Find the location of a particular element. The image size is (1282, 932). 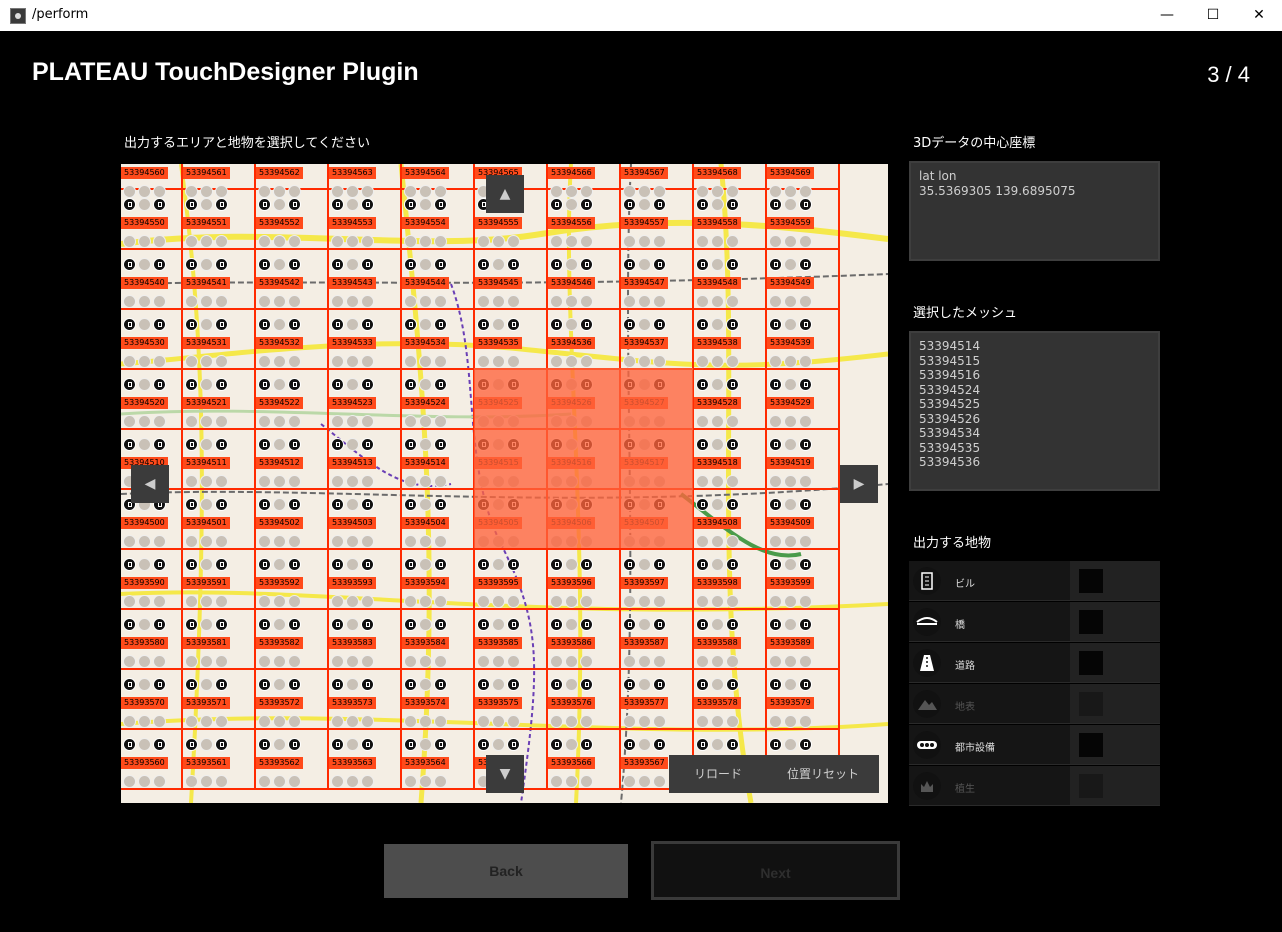

mesh-cell: 53394551 is located at coordinates (219, 220).